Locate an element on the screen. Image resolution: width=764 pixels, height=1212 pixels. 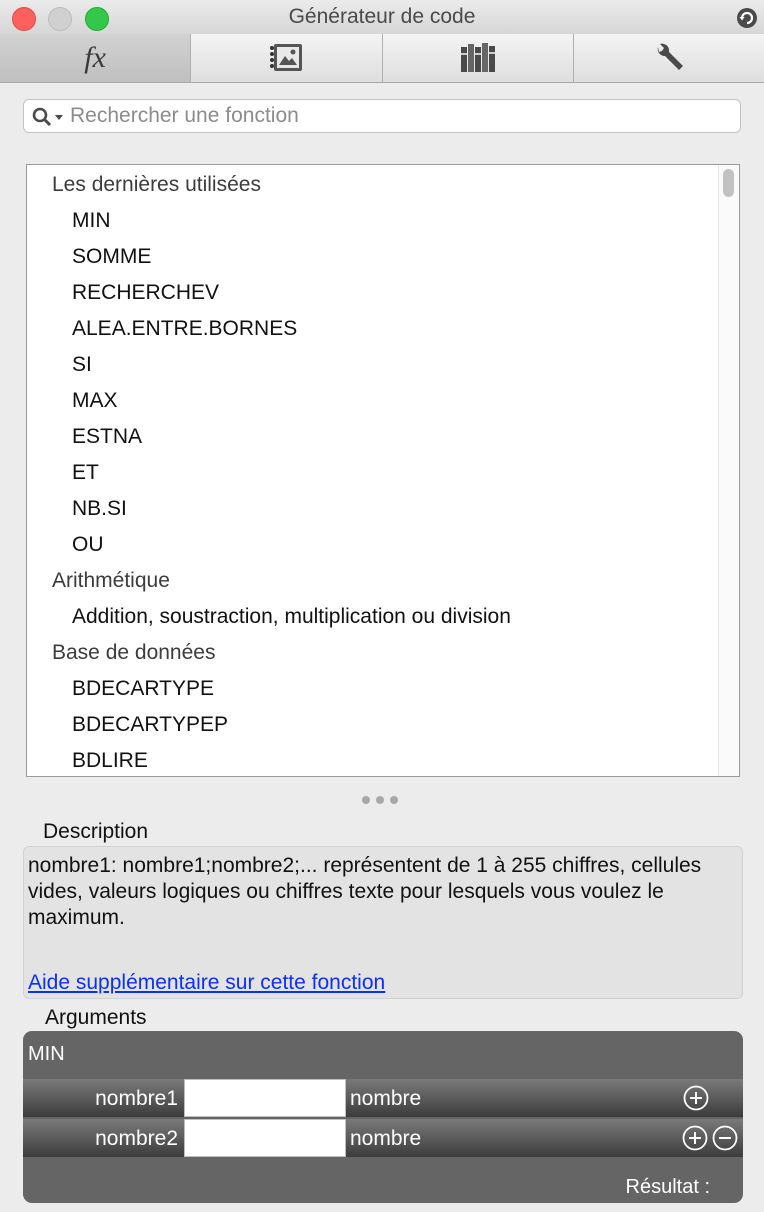
function-list-item: BDECARTYPE is located at coordinates (373, 689).